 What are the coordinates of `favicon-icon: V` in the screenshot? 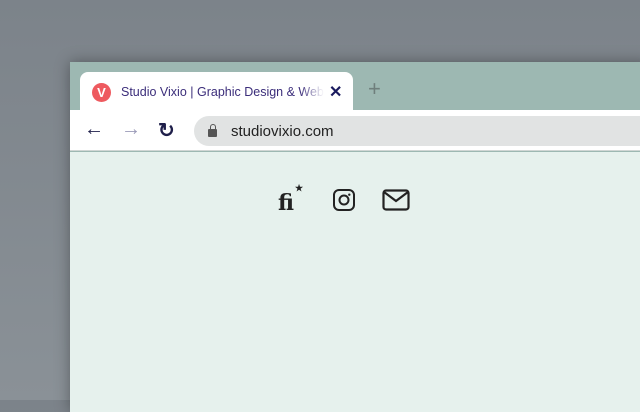 It's located at (101, 92).